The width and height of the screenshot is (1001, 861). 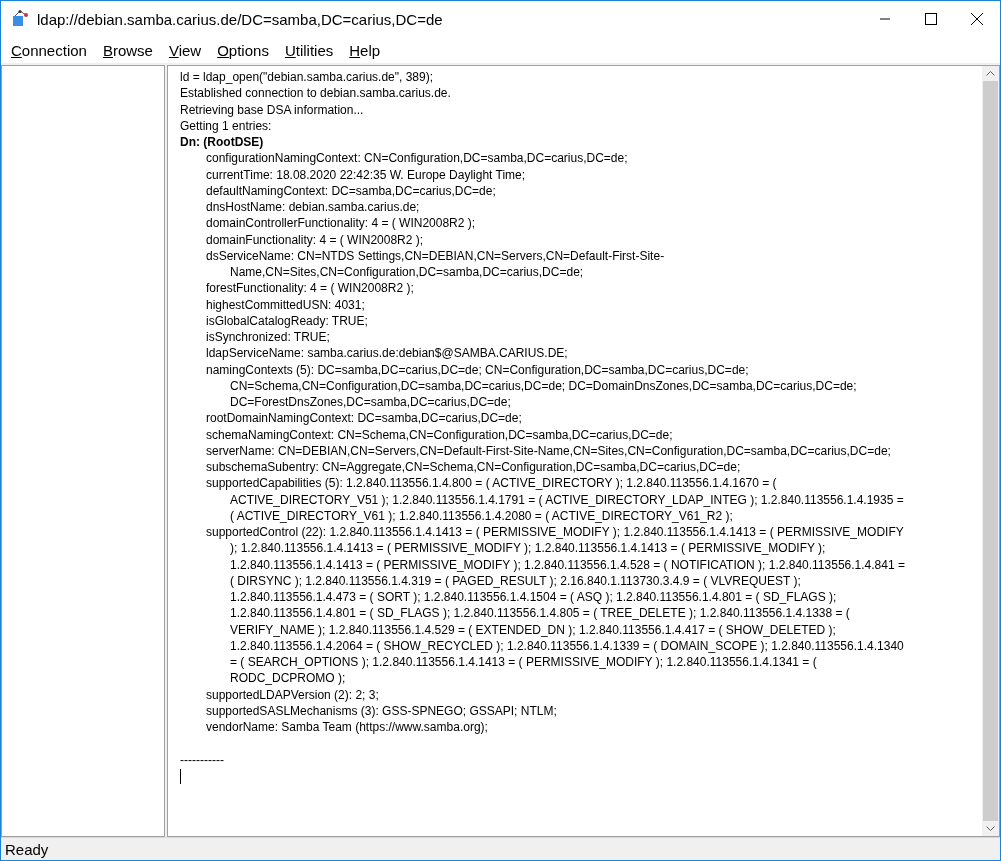 What do you see at coordinates (366, 174) in the screenshot?
I see `log-line: currentTime: 18.08.2020 22:42:35 W. Europe Daylight Time;` at bounding box center [366, 174].